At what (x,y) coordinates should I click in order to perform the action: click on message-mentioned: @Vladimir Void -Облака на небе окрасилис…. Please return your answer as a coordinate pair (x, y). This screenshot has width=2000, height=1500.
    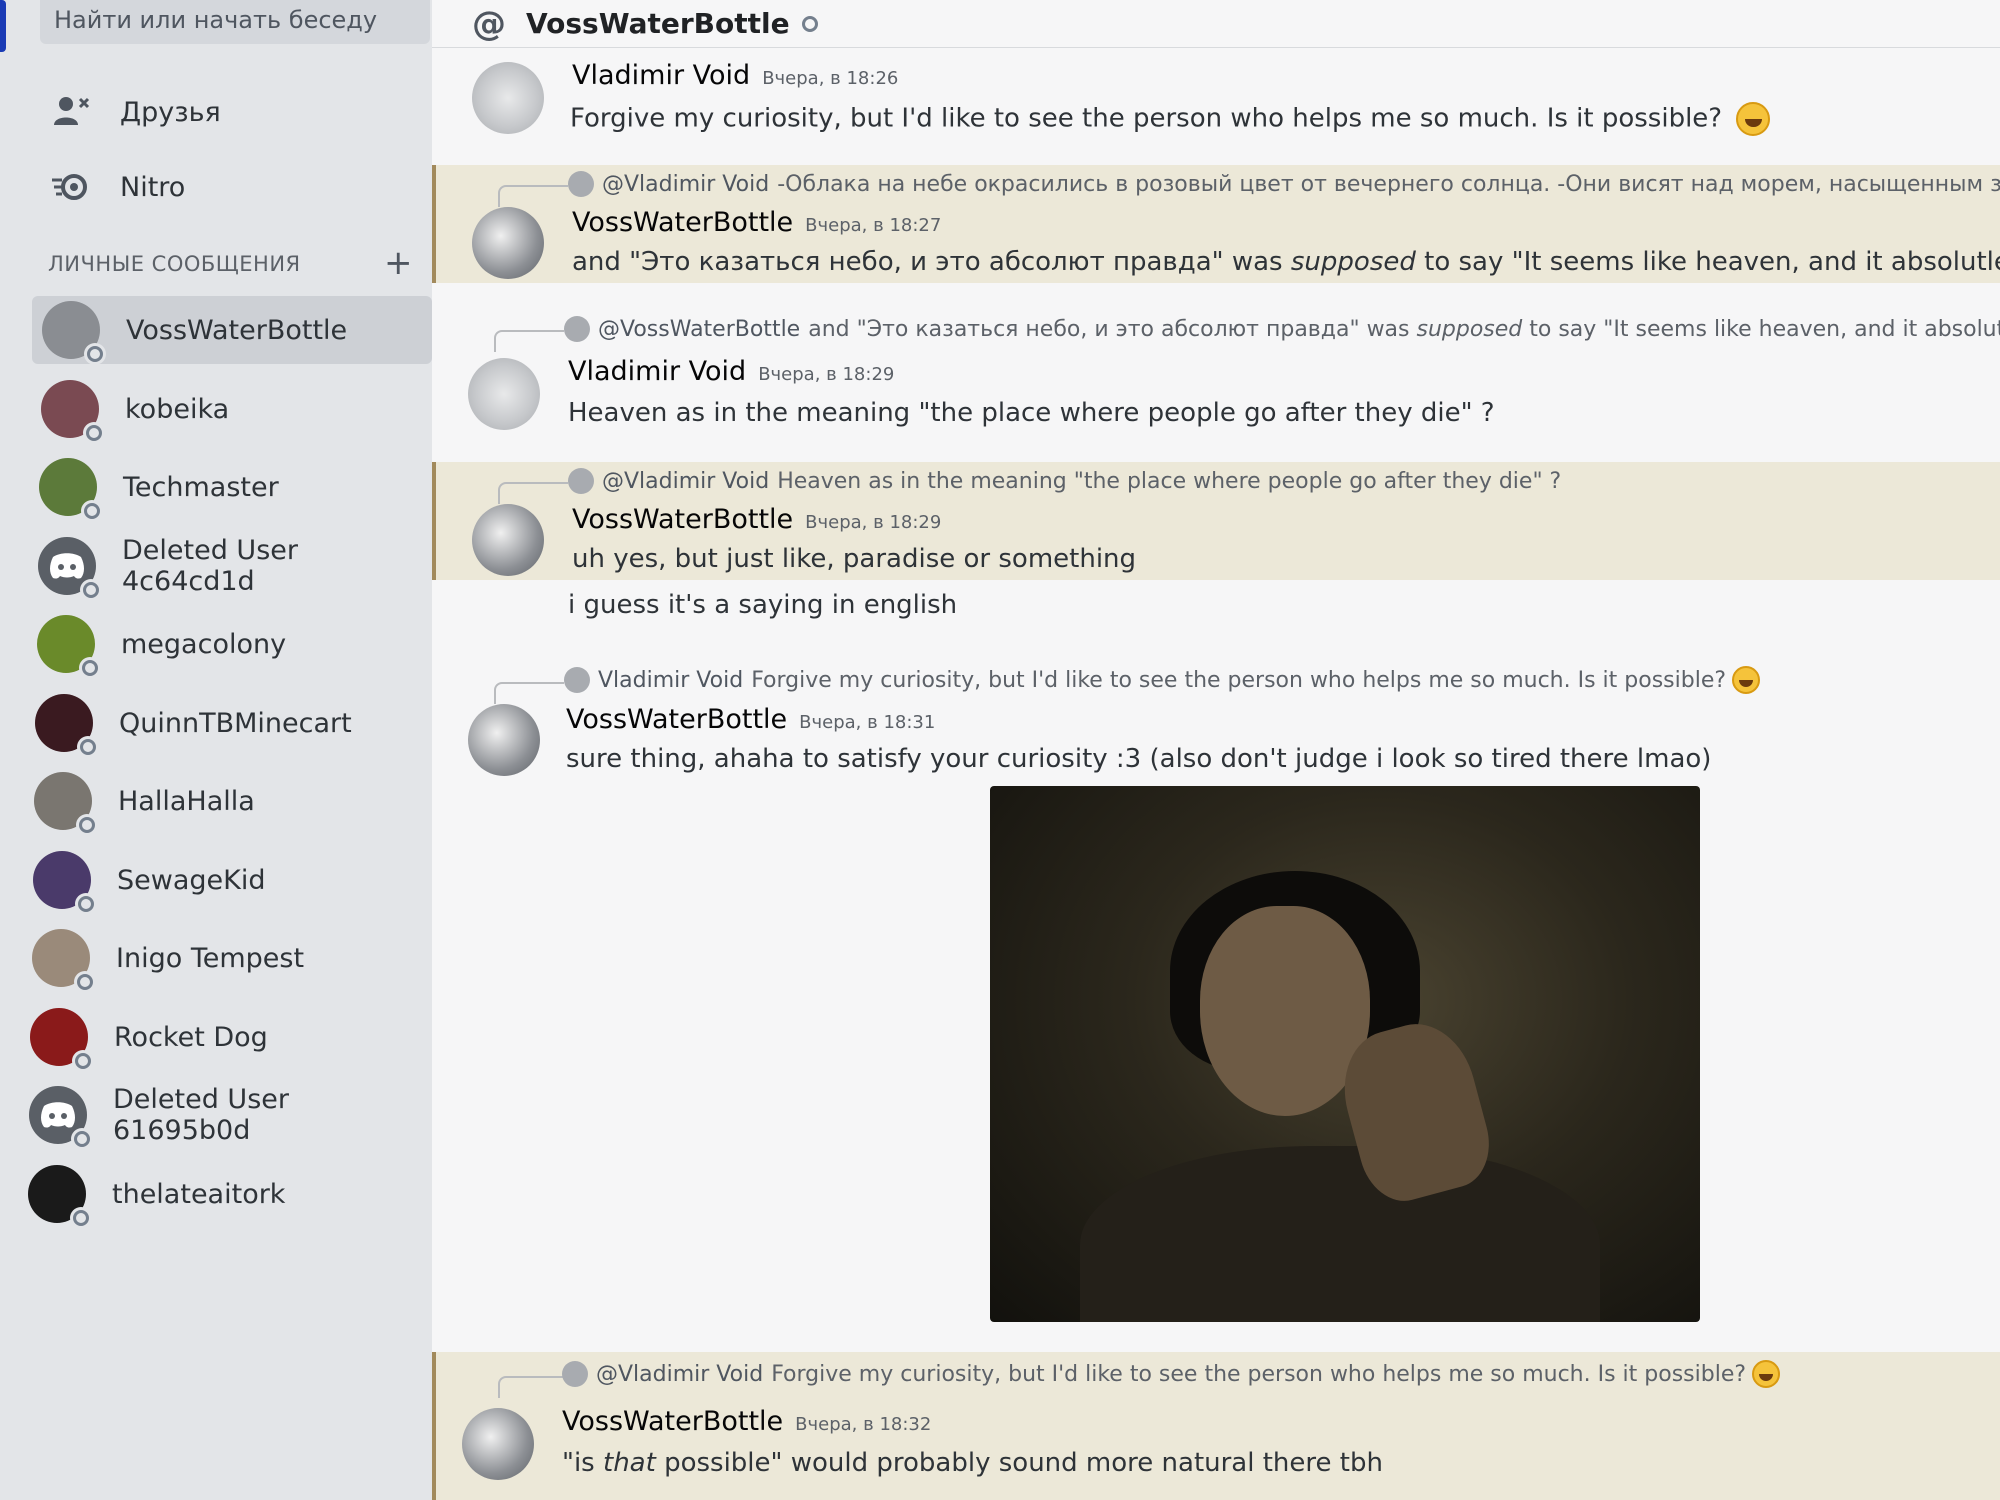
    Looking at the image, I should click on (1216, 224).